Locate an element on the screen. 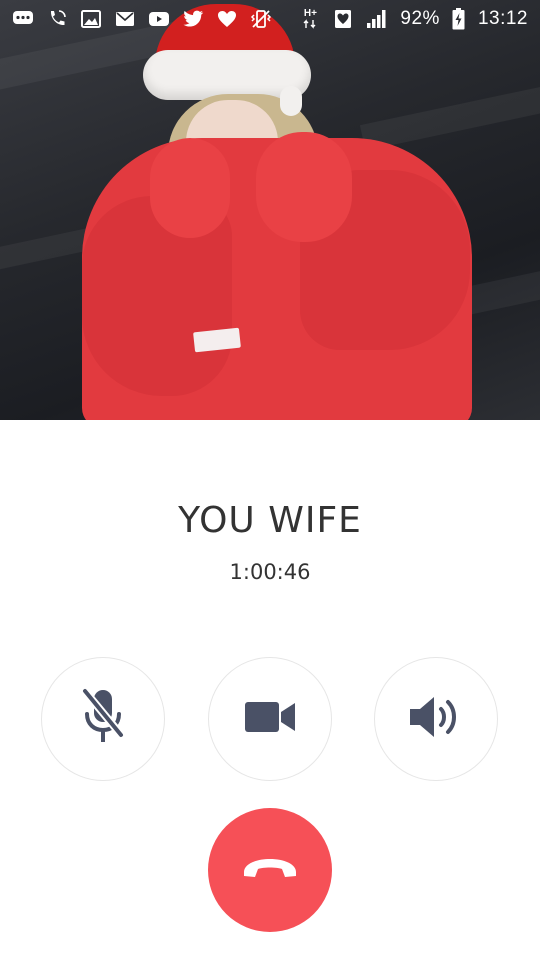  speaker-button is located at coordinates (436, 719).